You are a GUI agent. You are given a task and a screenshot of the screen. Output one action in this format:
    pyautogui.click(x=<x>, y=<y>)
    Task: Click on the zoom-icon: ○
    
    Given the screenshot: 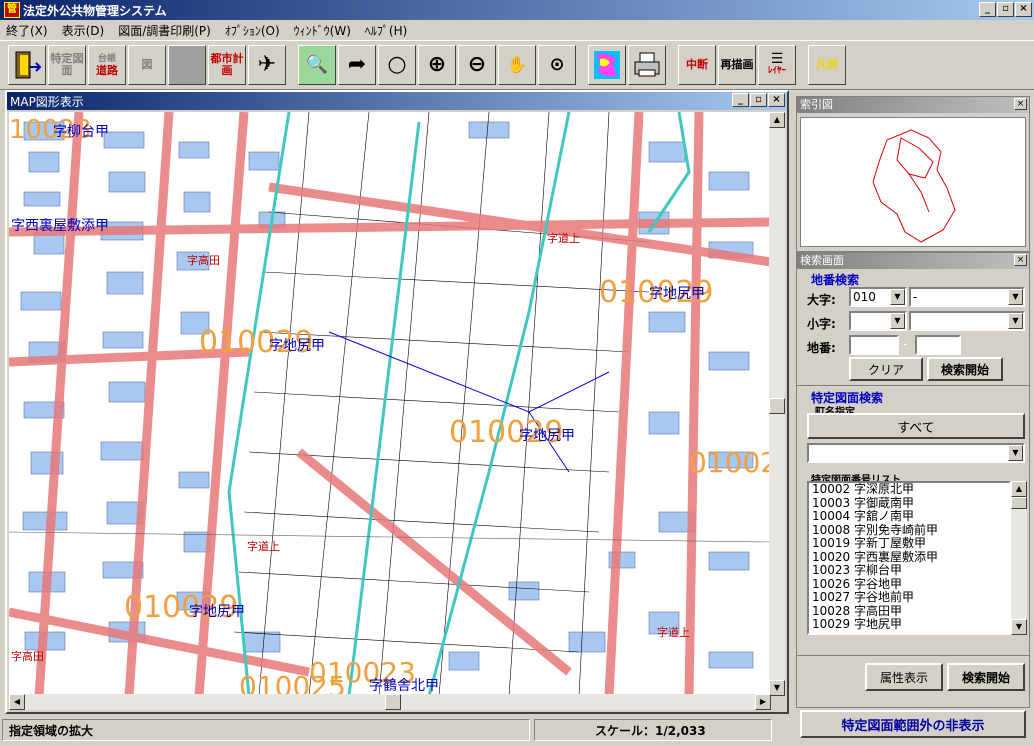 What is the action you would take?
    pyautogui.click(x=397, y=64)
    